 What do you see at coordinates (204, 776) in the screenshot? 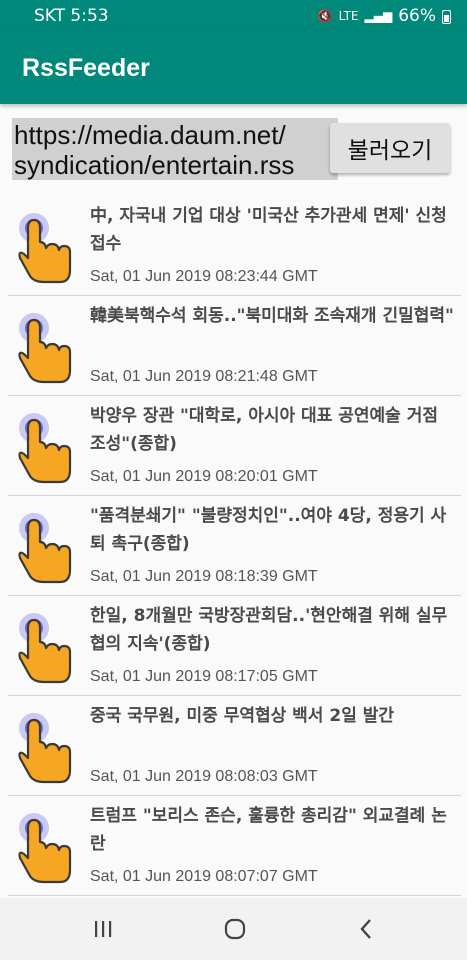
I see `feed-item-date: Sat, 01 Jun 2019 08:08:03 GMT` at bounding box center [204, 776].